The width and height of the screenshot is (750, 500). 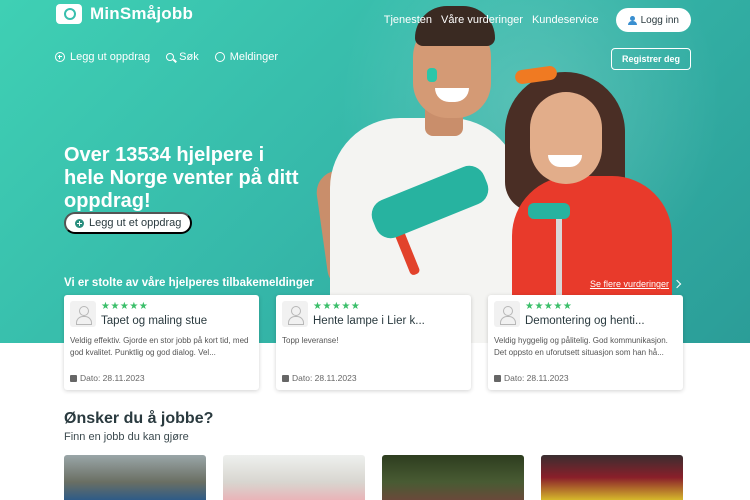 What do you see at coordinates (139, 418) in the screenshot?
I see `jobs-section-title: Ønsker du å jobbe?` at bounding box center [139, 418].